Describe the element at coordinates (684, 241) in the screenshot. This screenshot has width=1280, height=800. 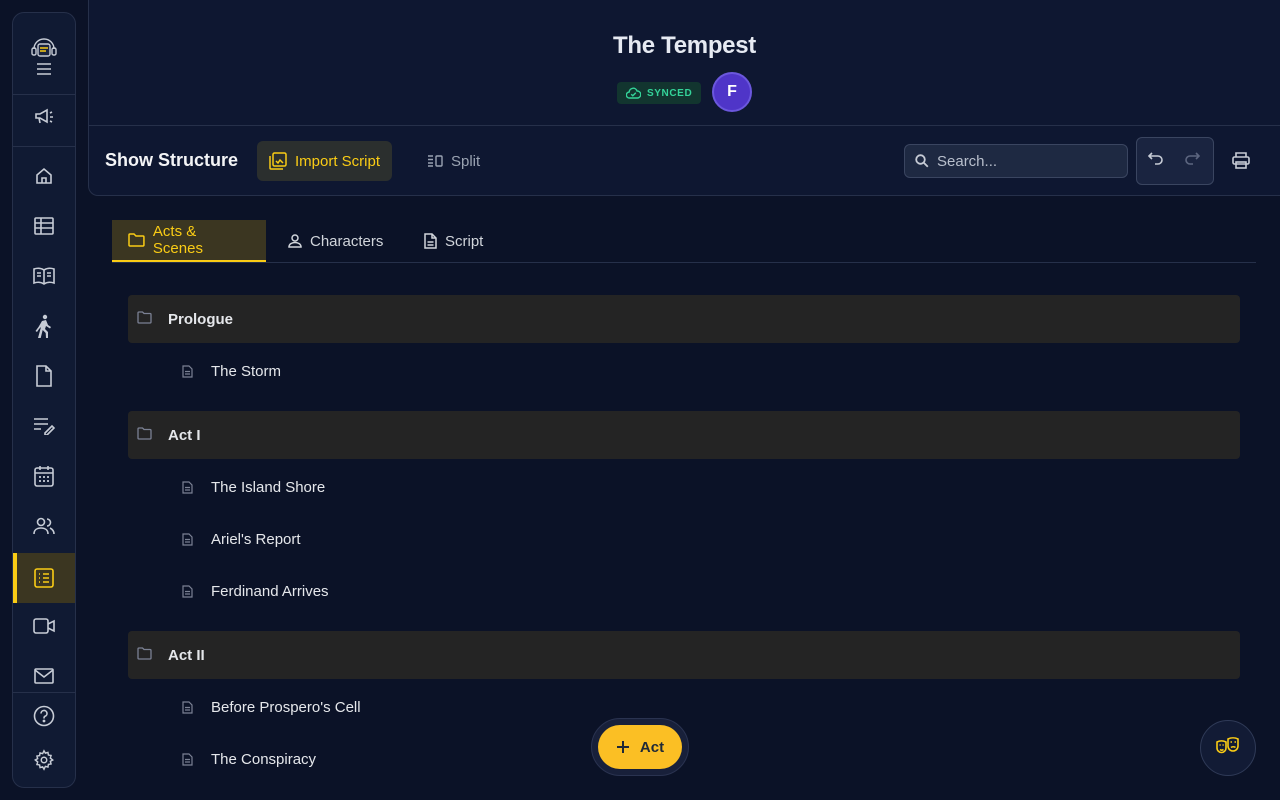
I see `tab-bar: Acts & Scenes Characters Script` at that location.